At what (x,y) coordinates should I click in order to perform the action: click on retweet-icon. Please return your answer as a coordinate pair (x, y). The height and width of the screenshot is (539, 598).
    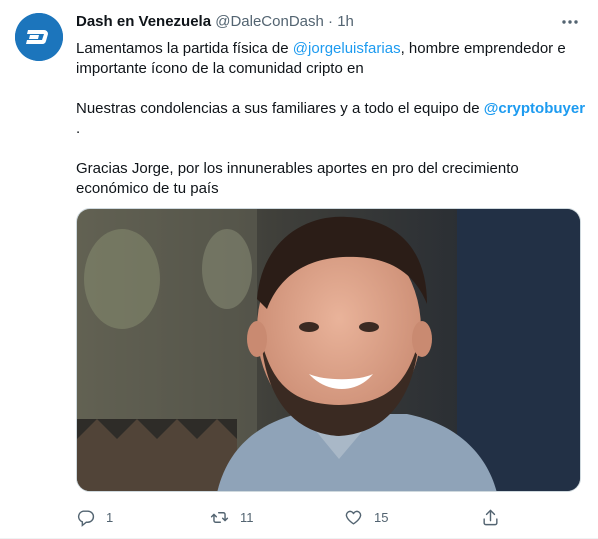
    Looking at the image, I should click on (219, 517).